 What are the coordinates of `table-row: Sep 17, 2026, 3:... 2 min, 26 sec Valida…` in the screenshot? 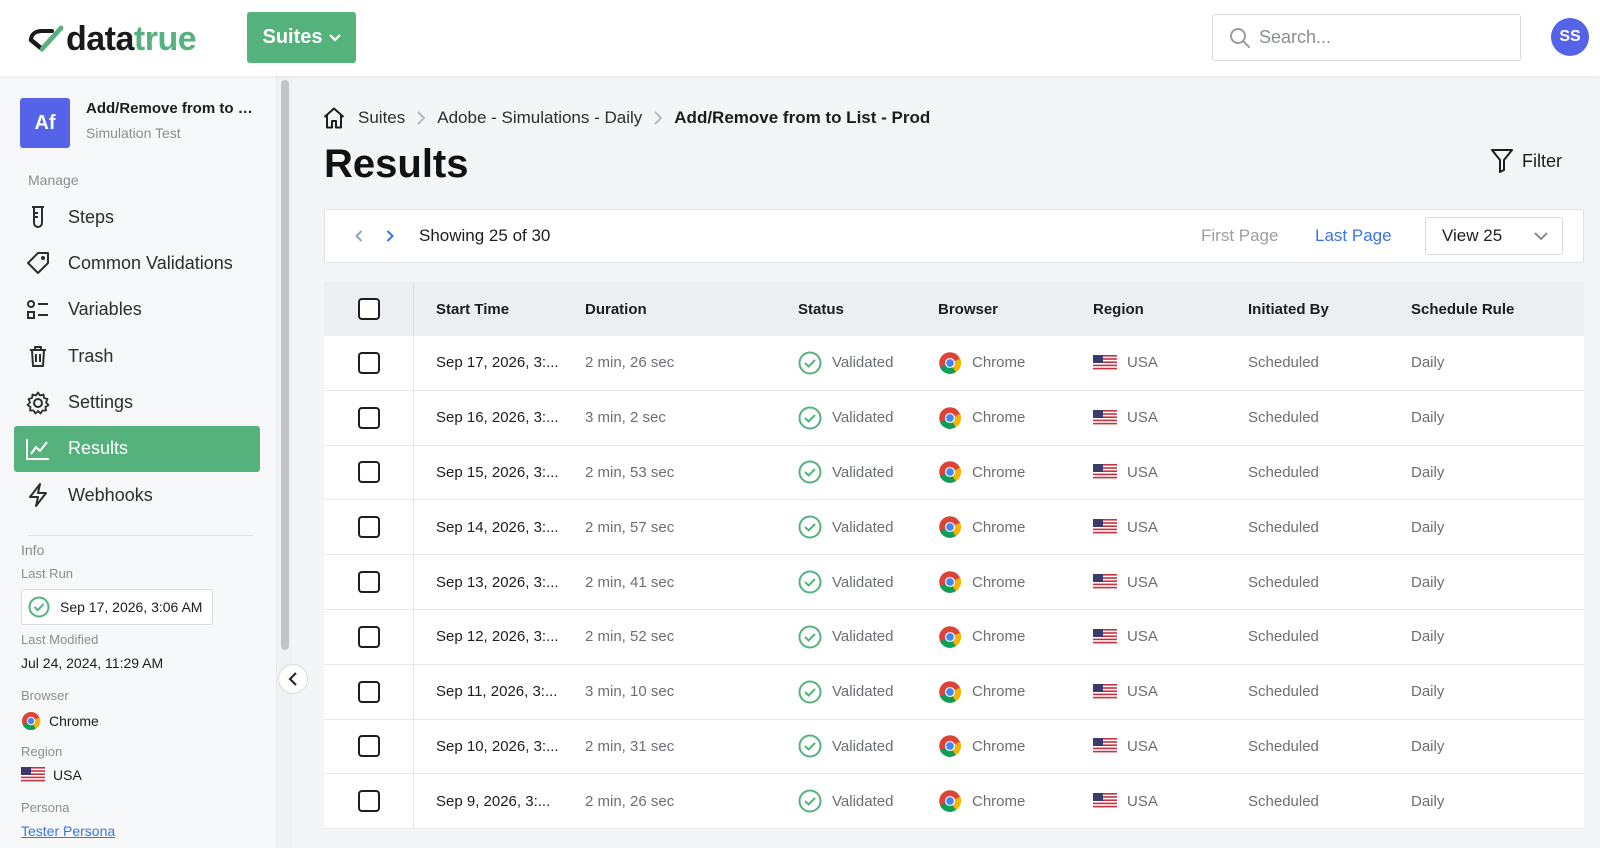 It's located at (954, 363).